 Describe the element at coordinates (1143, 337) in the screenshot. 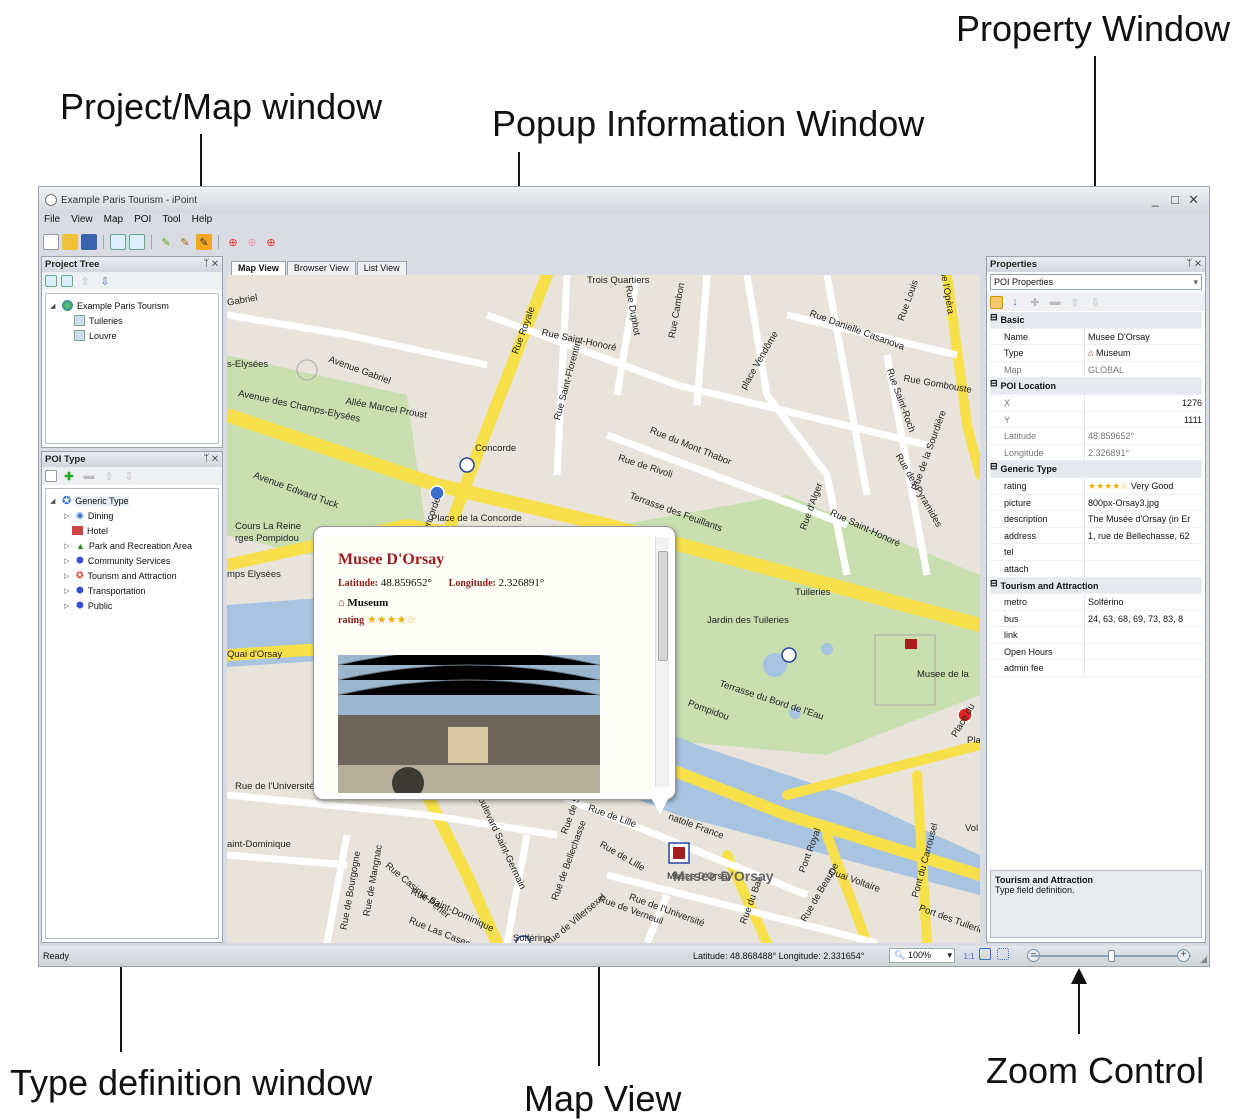

I see `property-value: Musee D'Orsay` at that location.